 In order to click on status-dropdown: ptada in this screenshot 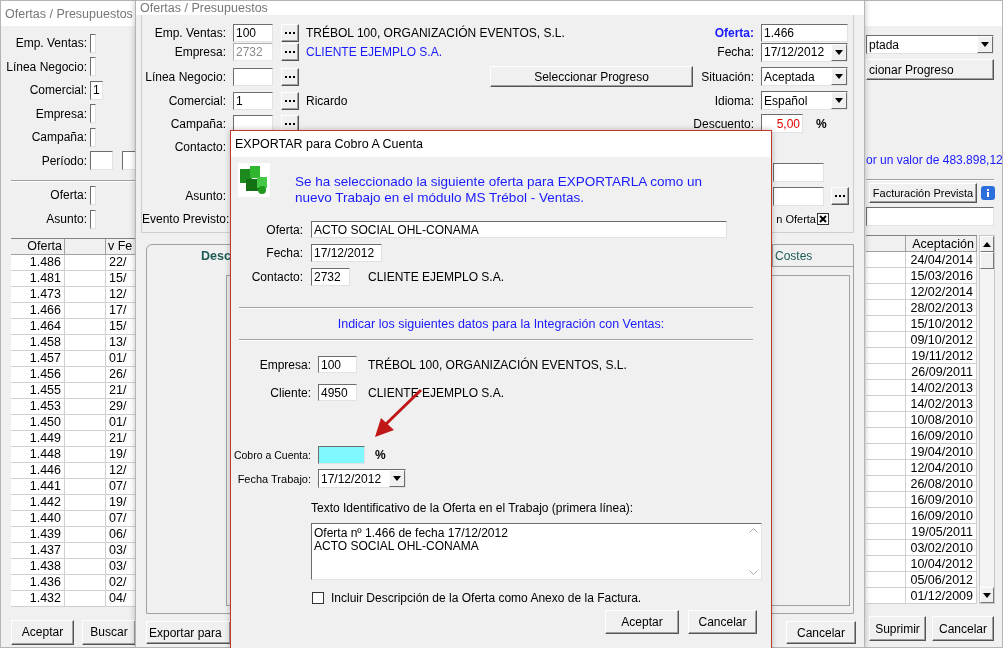, I will do `click(930, 44)`.